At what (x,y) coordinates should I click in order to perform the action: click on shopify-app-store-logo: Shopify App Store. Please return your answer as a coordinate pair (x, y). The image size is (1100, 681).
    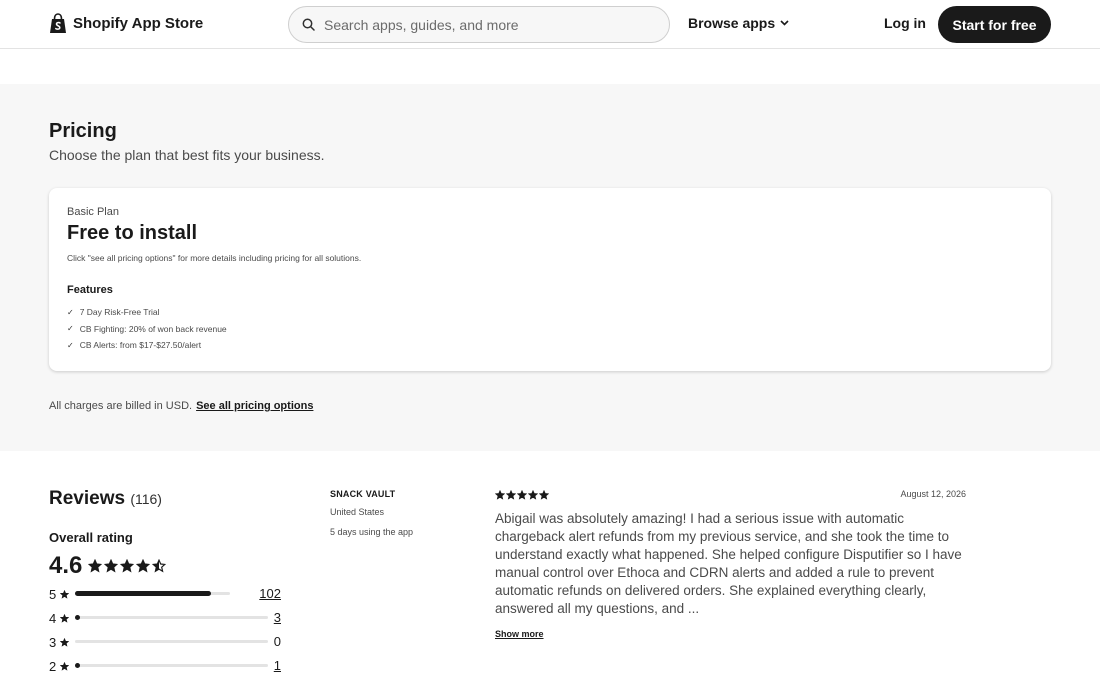
    Looking at the image, I should click on (126, 23).